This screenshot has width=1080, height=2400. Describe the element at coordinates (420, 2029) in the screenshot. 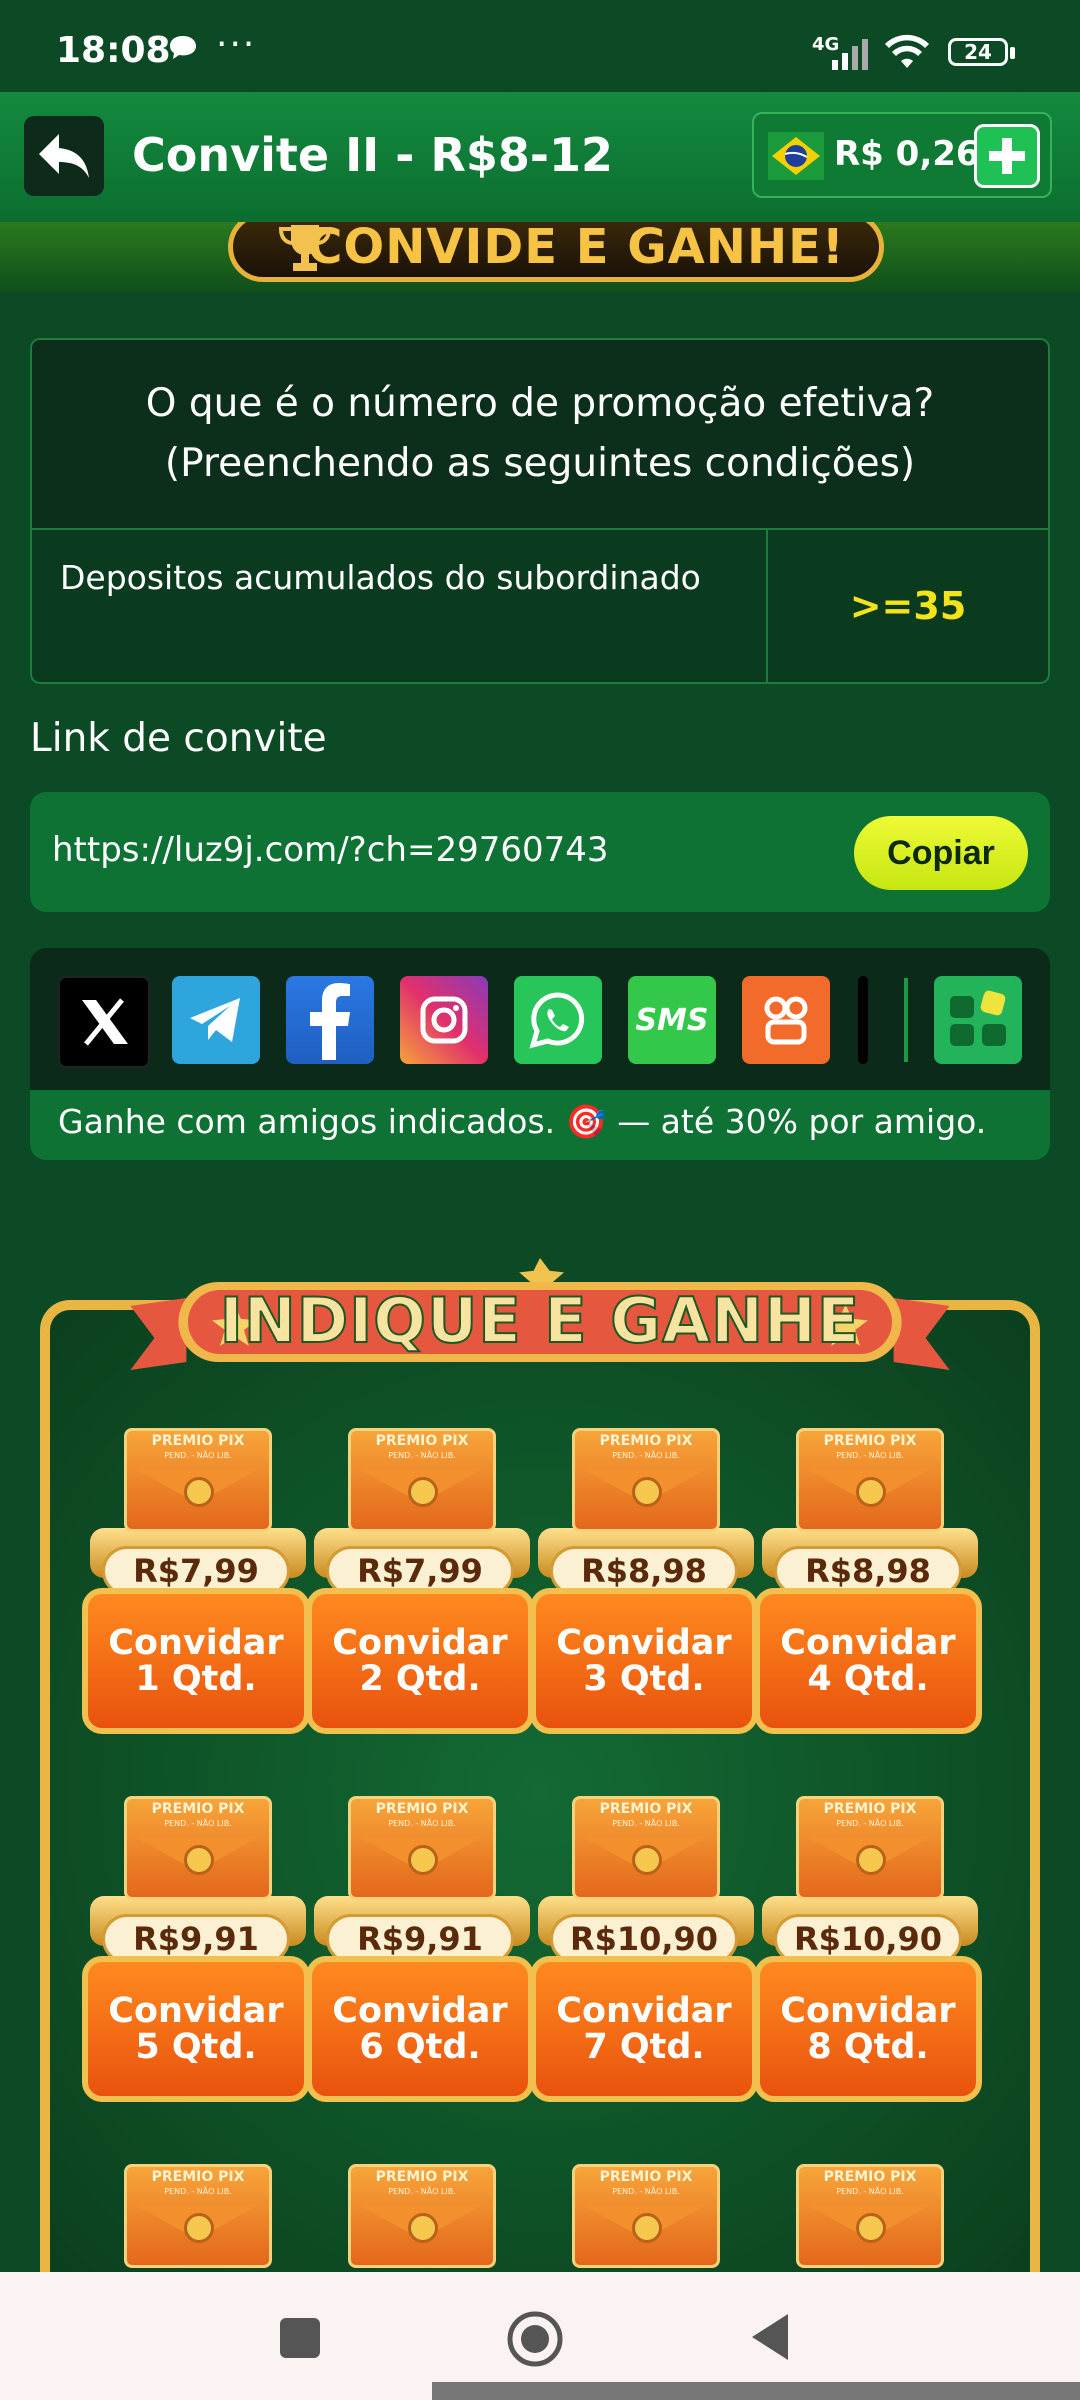

I see `invite-plate: Convidar 6 Qtd.` at that location.